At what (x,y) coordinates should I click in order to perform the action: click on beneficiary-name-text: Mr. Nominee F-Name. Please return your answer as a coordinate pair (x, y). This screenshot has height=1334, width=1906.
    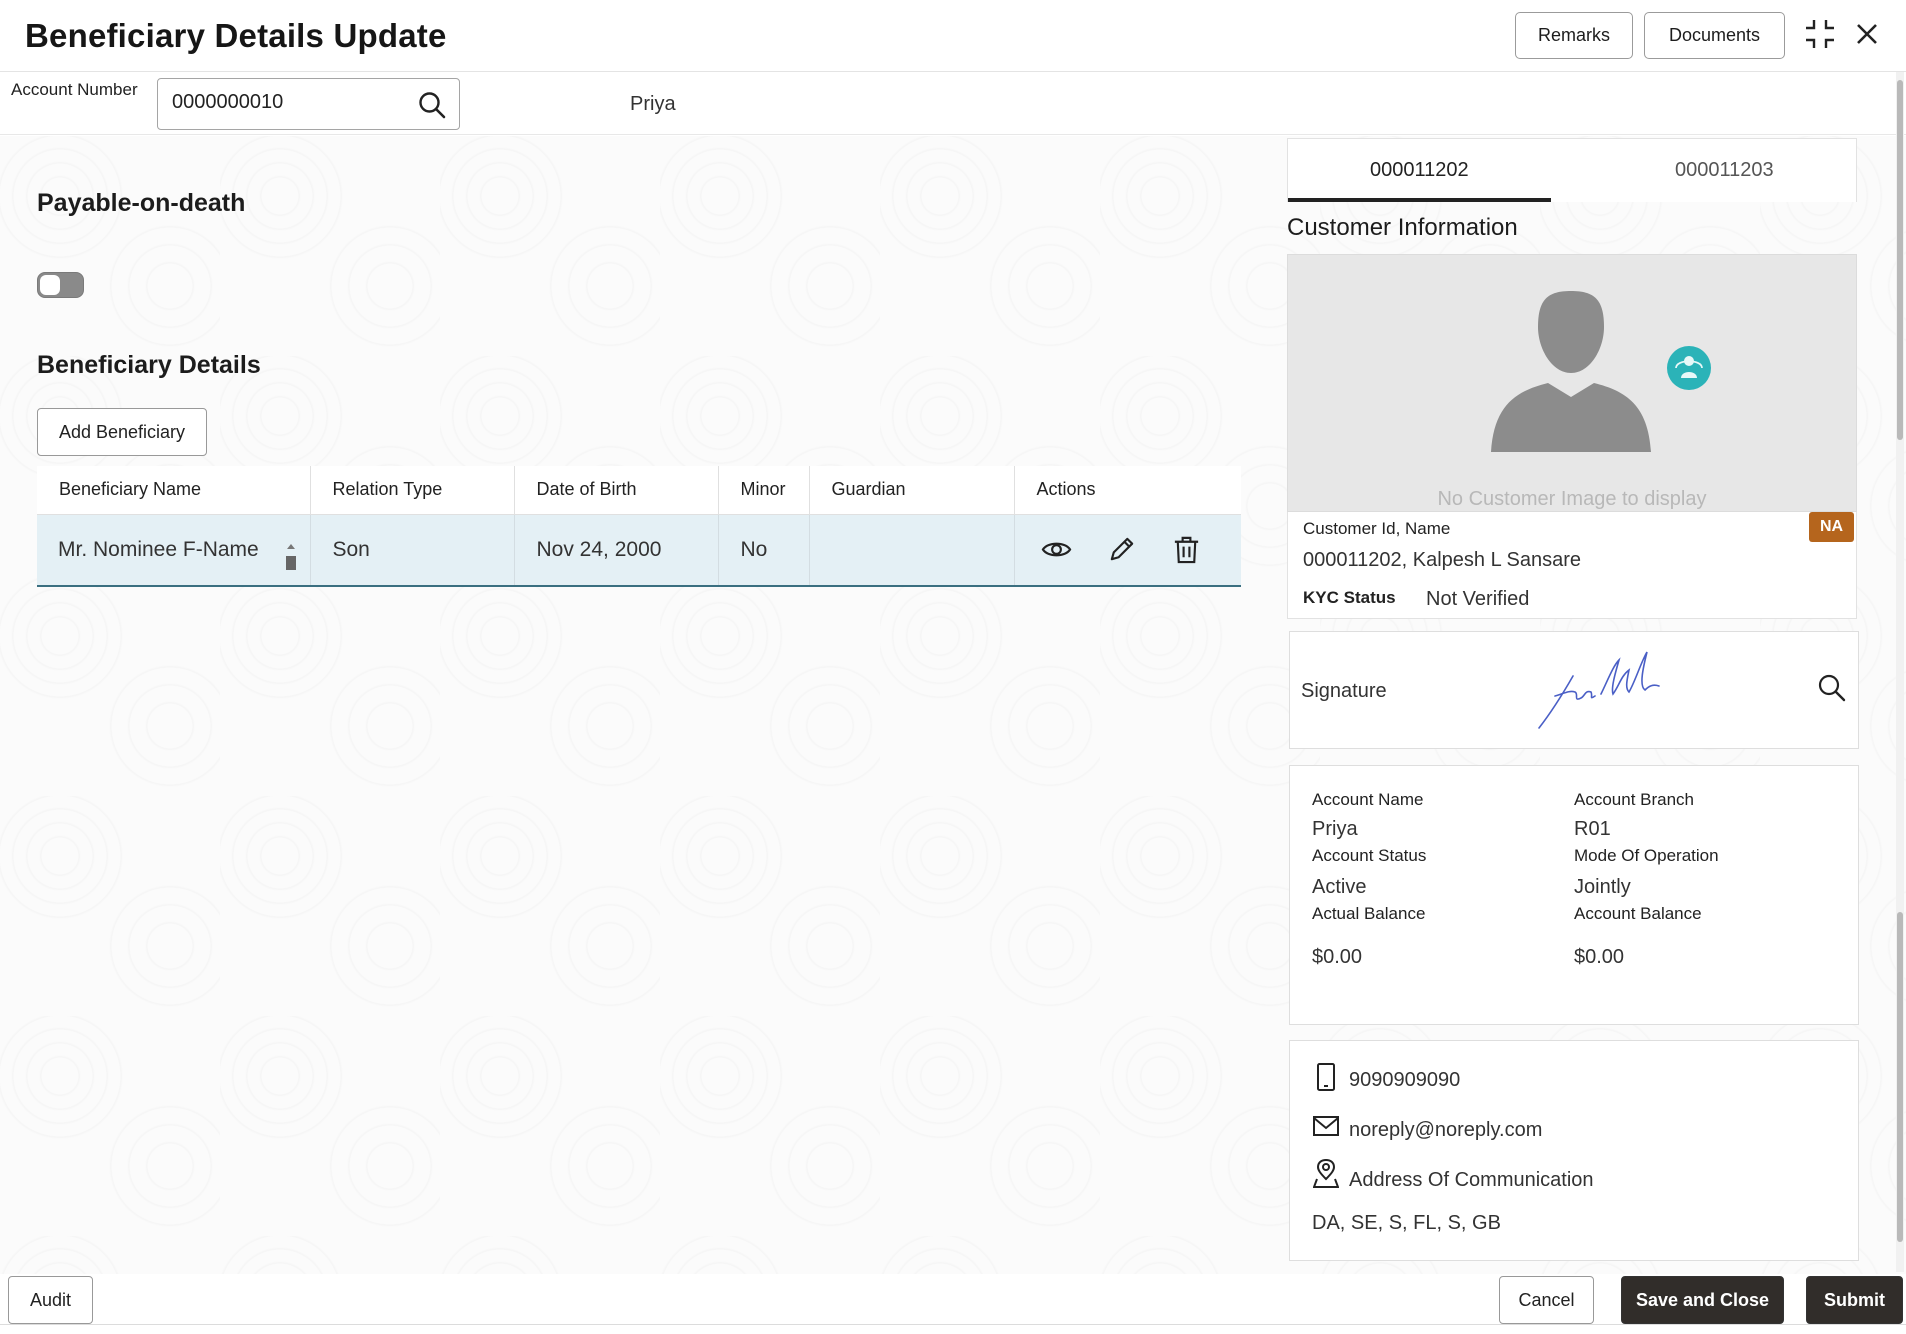
    Looking at the image, I should click on (158, 549).